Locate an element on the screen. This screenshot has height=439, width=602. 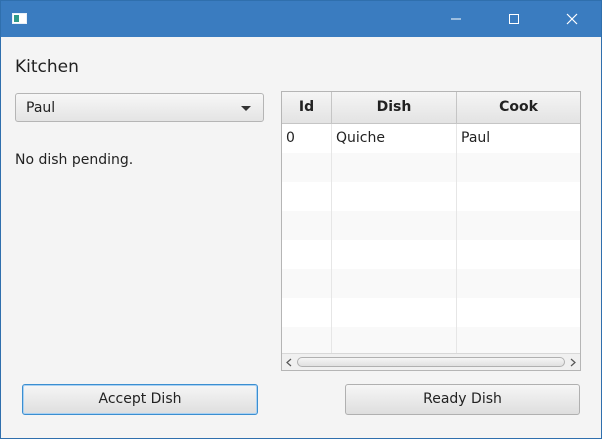
scrollbar-thumb is located at coordinates (431, 362).